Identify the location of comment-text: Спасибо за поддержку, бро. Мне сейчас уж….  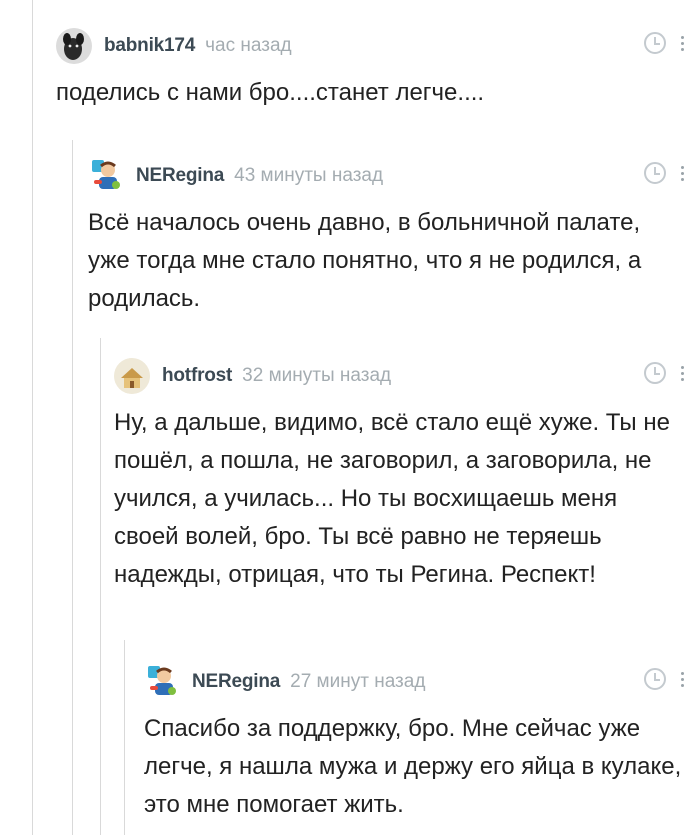
(413, 766).